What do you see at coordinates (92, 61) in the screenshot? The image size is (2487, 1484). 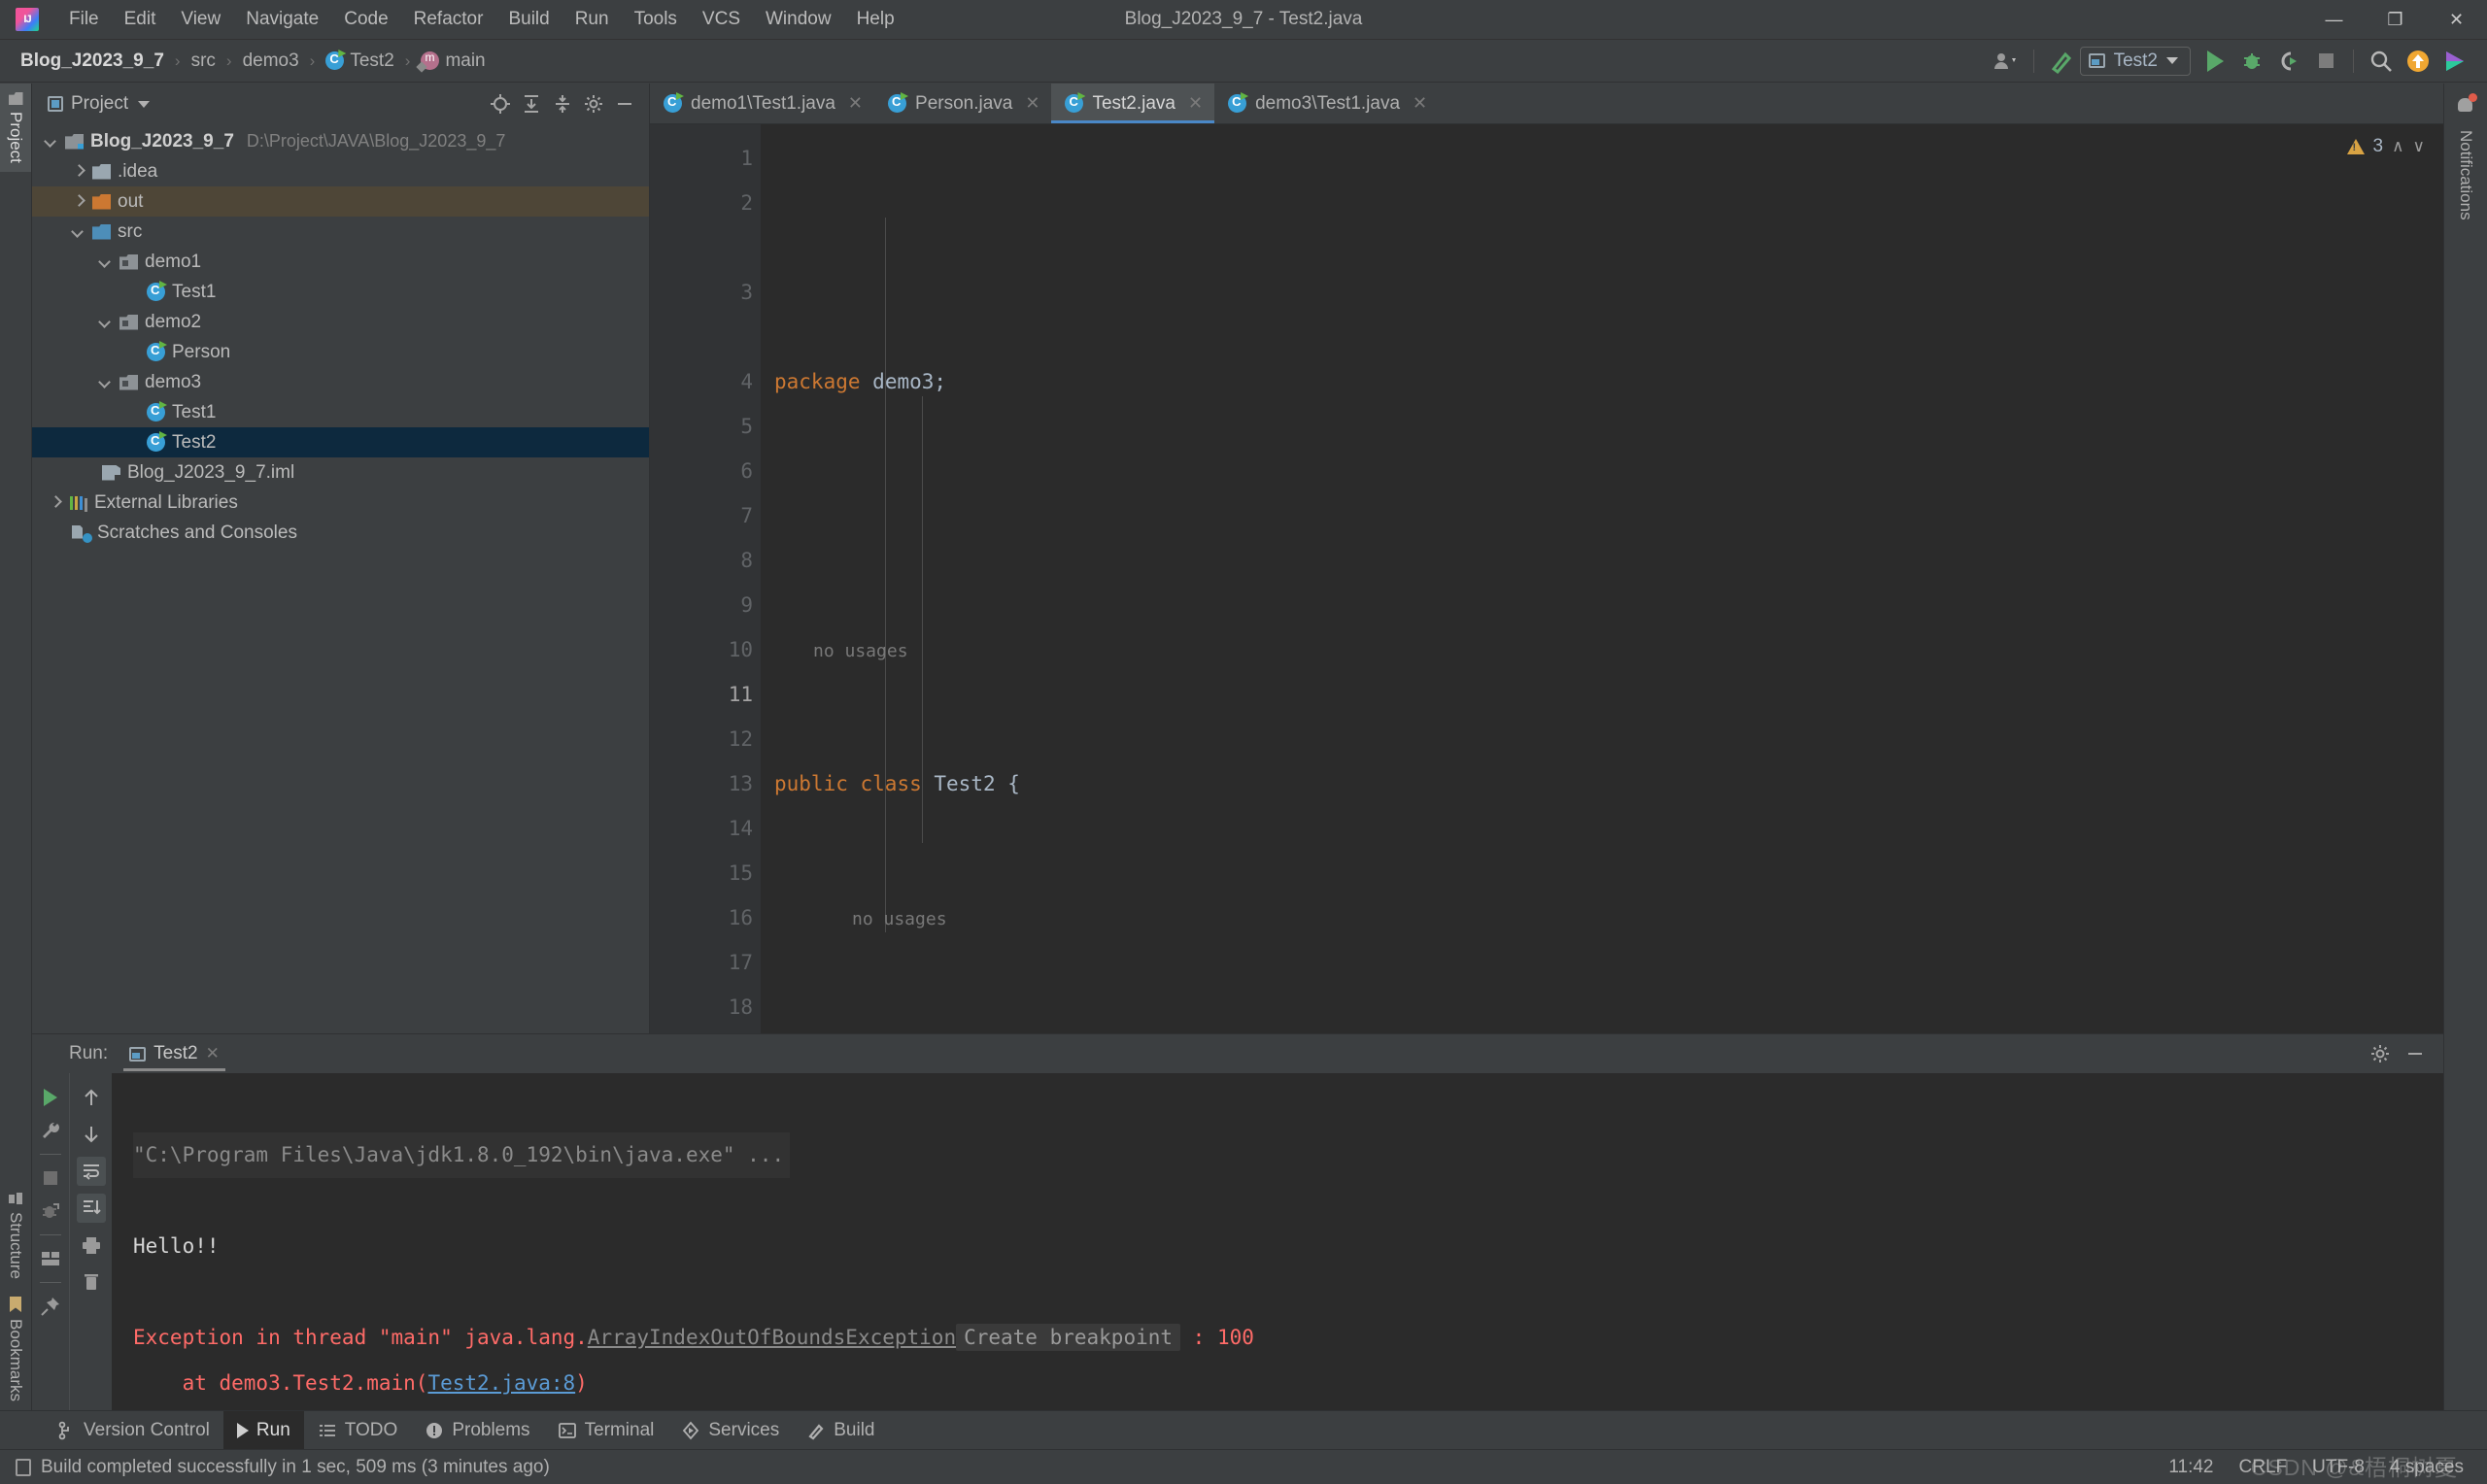 I see `breadcrumb-item-project: Blog_J2023_9_7` at bounding box center [92, 61].